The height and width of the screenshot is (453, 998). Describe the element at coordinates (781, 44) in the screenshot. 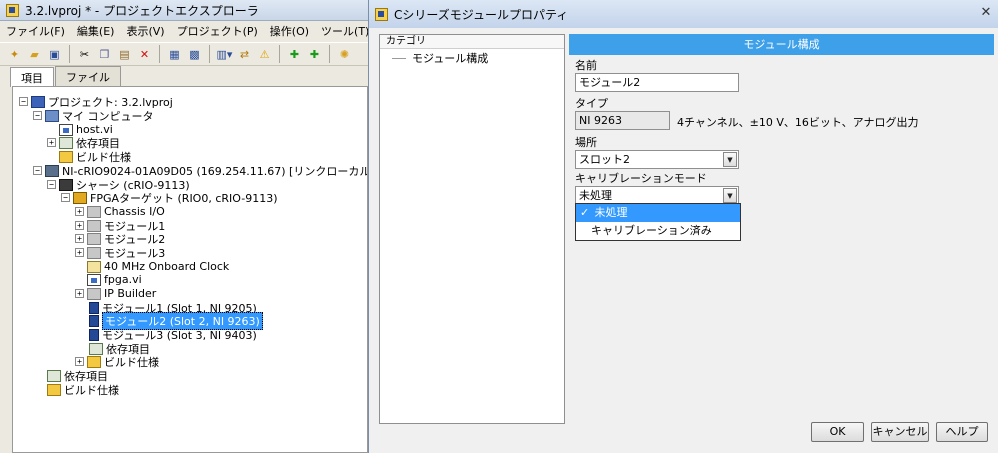

I see `section-header: モジュール構成` at that location.